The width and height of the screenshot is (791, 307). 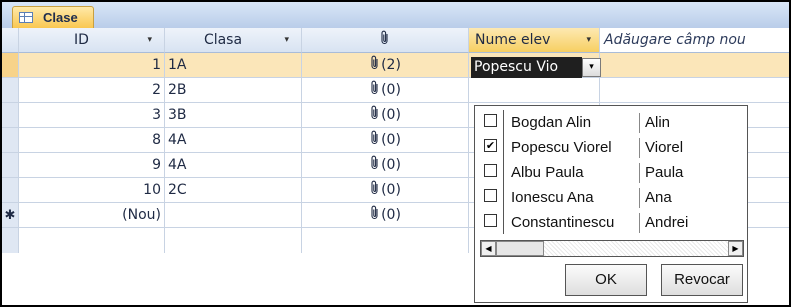 I want to click on scroll-left-icon: ◀, so click(x=488, y=248).